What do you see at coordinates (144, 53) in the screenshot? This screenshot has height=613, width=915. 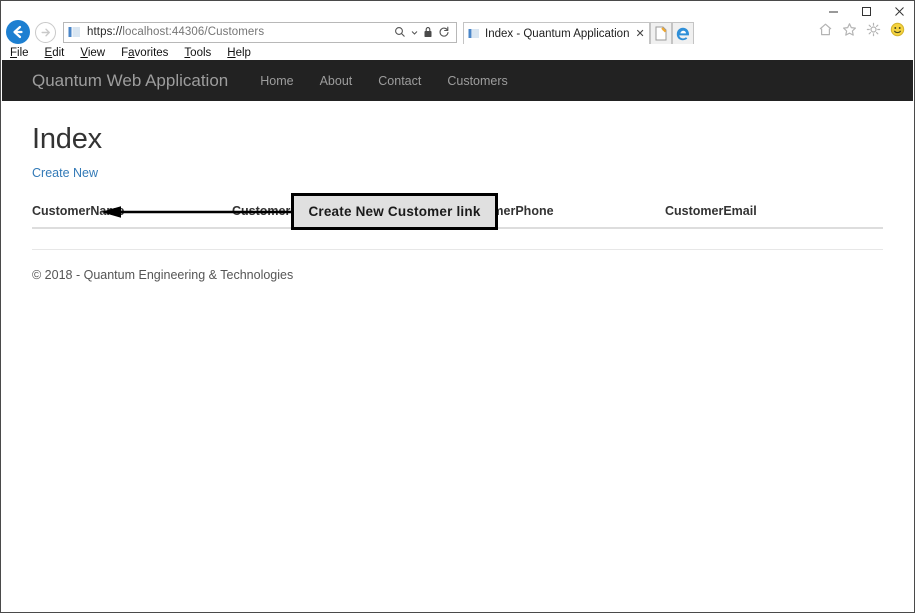 I see `menu-favorites: Favorites` at bounding box center [144, 53].